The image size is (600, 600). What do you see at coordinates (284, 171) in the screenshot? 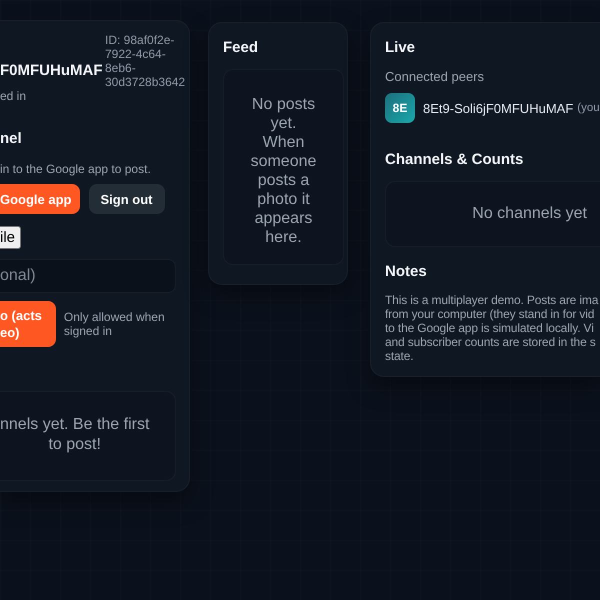
I see `empty-state-text: No posts yet. When someone posts a photo it appears here.` at bounding box center [284, 171].